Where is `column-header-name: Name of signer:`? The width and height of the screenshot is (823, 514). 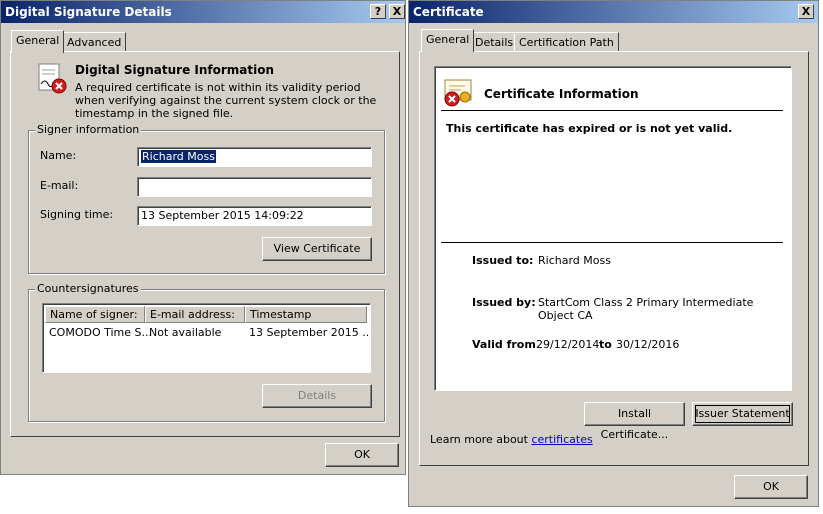 column-header-name: Name of signer: is located at coordinates (95, 314).